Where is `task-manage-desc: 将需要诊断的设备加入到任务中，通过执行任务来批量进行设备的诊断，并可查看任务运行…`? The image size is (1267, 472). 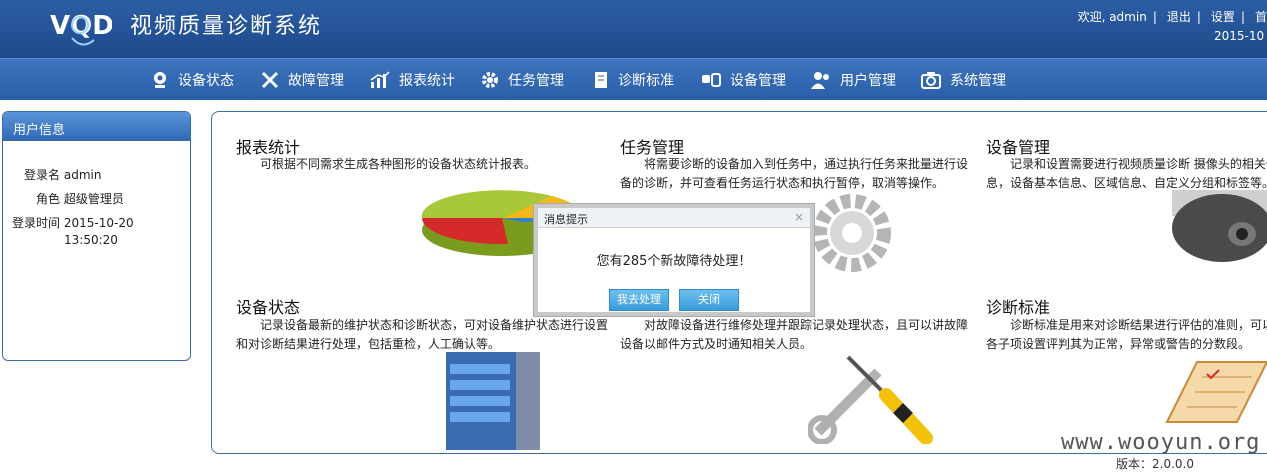 task-manage-desc: 将需要诊断的设备加入到任务中，通过执行任务来批量进行设备的诊断，并可查看任务运行… is located at coordinates (794, 173).